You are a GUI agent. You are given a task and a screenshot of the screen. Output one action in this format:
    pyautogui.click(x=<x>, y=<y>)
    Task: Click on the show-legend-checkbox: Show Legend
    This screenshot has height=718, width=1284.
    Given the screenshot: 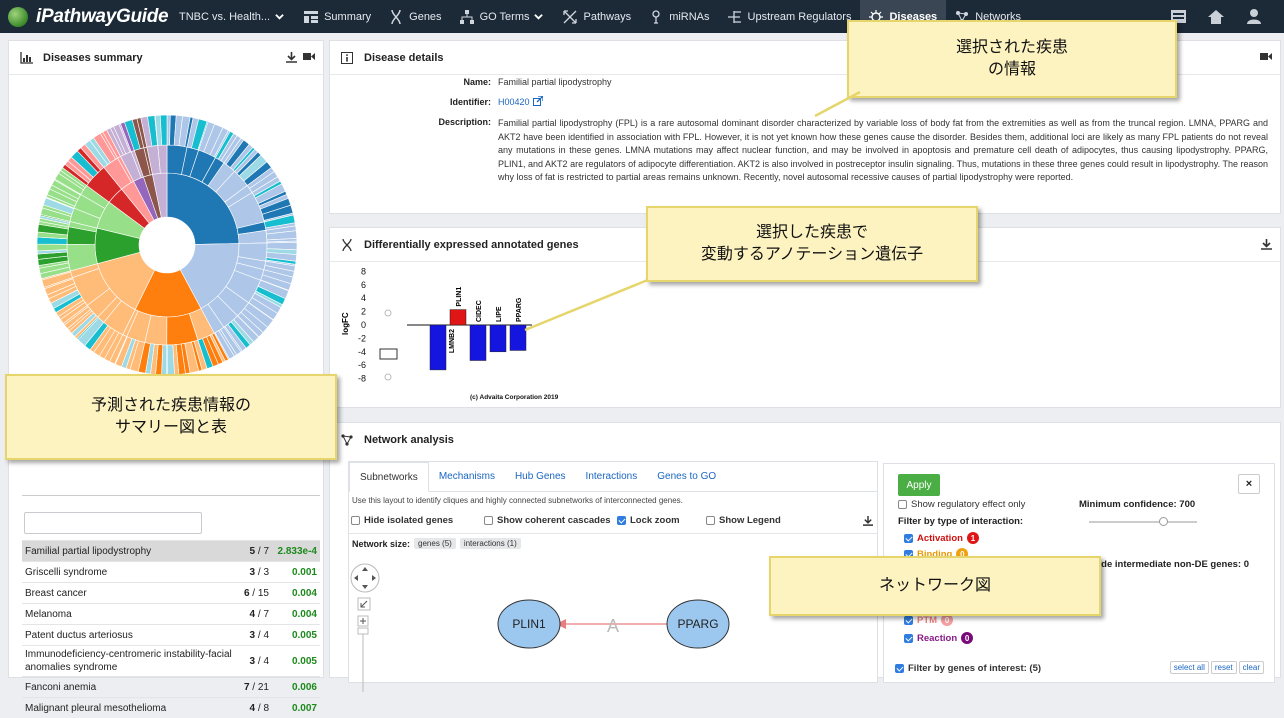 What is the action you would take?
    pyautogui.click(x=743, y=520)
    